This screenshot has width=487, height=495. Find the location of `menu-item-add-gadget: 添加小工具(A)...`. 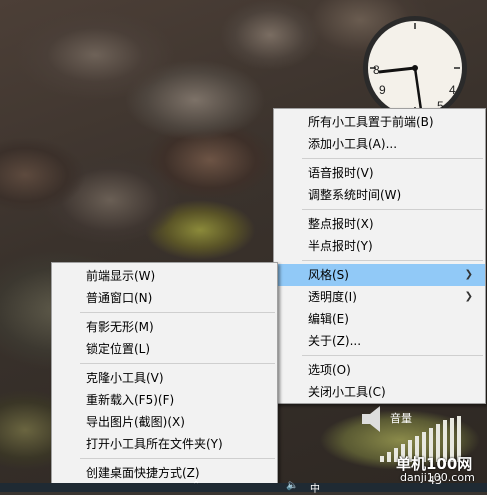

menu-item-add-gadget: 添加小工具(A)... is located at coordinates (379, 144).